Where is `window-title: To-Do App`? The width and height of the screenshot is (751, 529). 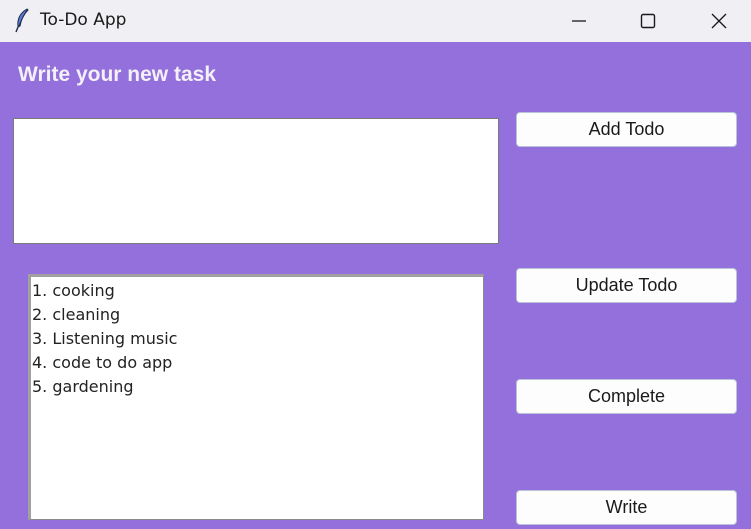
window-title: To-Do App is located at coordinates (83, 20).